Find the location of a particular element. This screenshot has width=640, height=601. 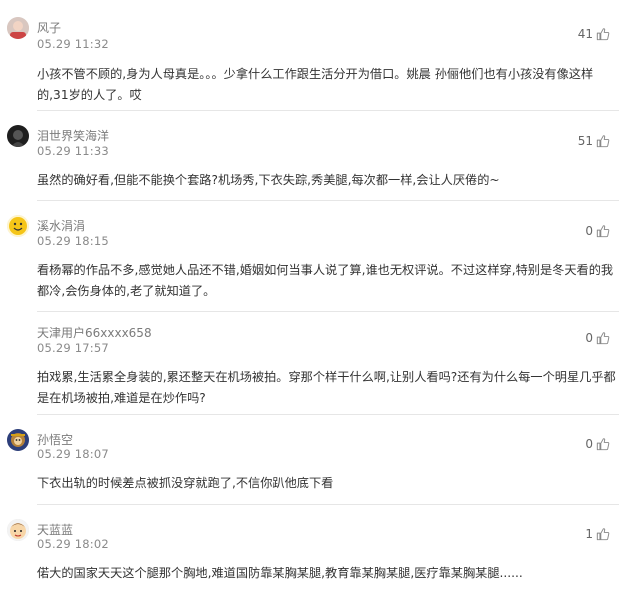

like-button: 51 is located at coordinates (594, 141).